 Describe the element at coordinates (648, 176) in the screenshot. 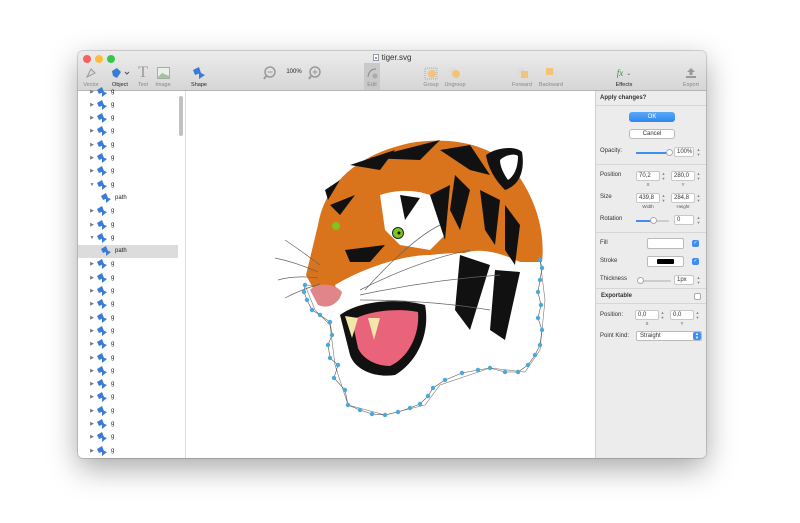

I see `position-x-field: 70,2` at that location.